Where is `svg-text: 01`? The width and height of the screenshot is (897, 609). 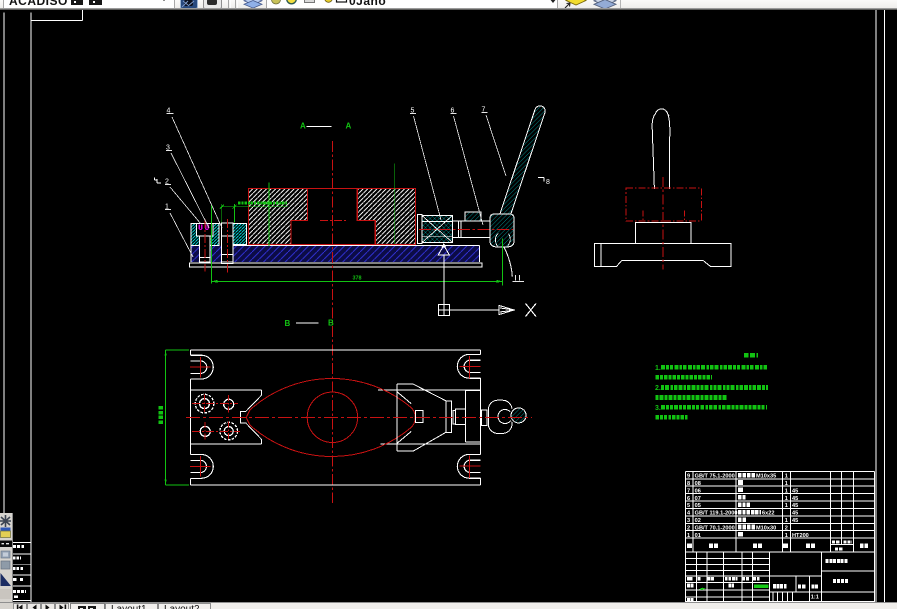
svg-text: 01 is located at coordinates (698, 536).